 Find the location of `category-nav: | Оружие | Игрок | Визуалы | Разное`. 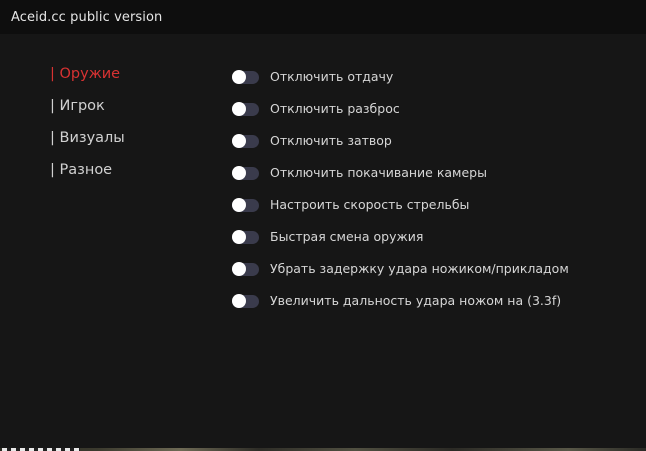

category-nav: | Оружие | Игрок | Визуалы | Разное is located at coordinates (87, 130).